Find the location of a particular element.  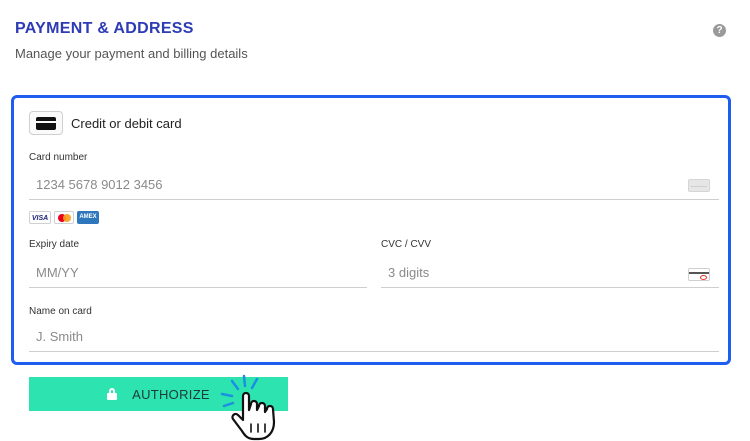

payment-method-row: Credit or debit card is located at coordinates (105, 123).